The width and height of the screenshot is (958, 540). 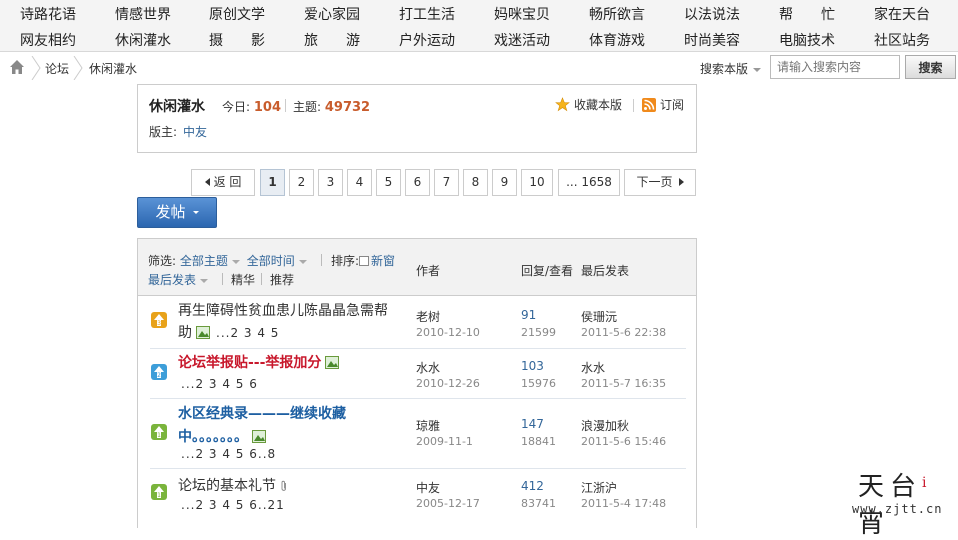 I want to click on nav-item: 网友相约, so click(x=48, y=40).